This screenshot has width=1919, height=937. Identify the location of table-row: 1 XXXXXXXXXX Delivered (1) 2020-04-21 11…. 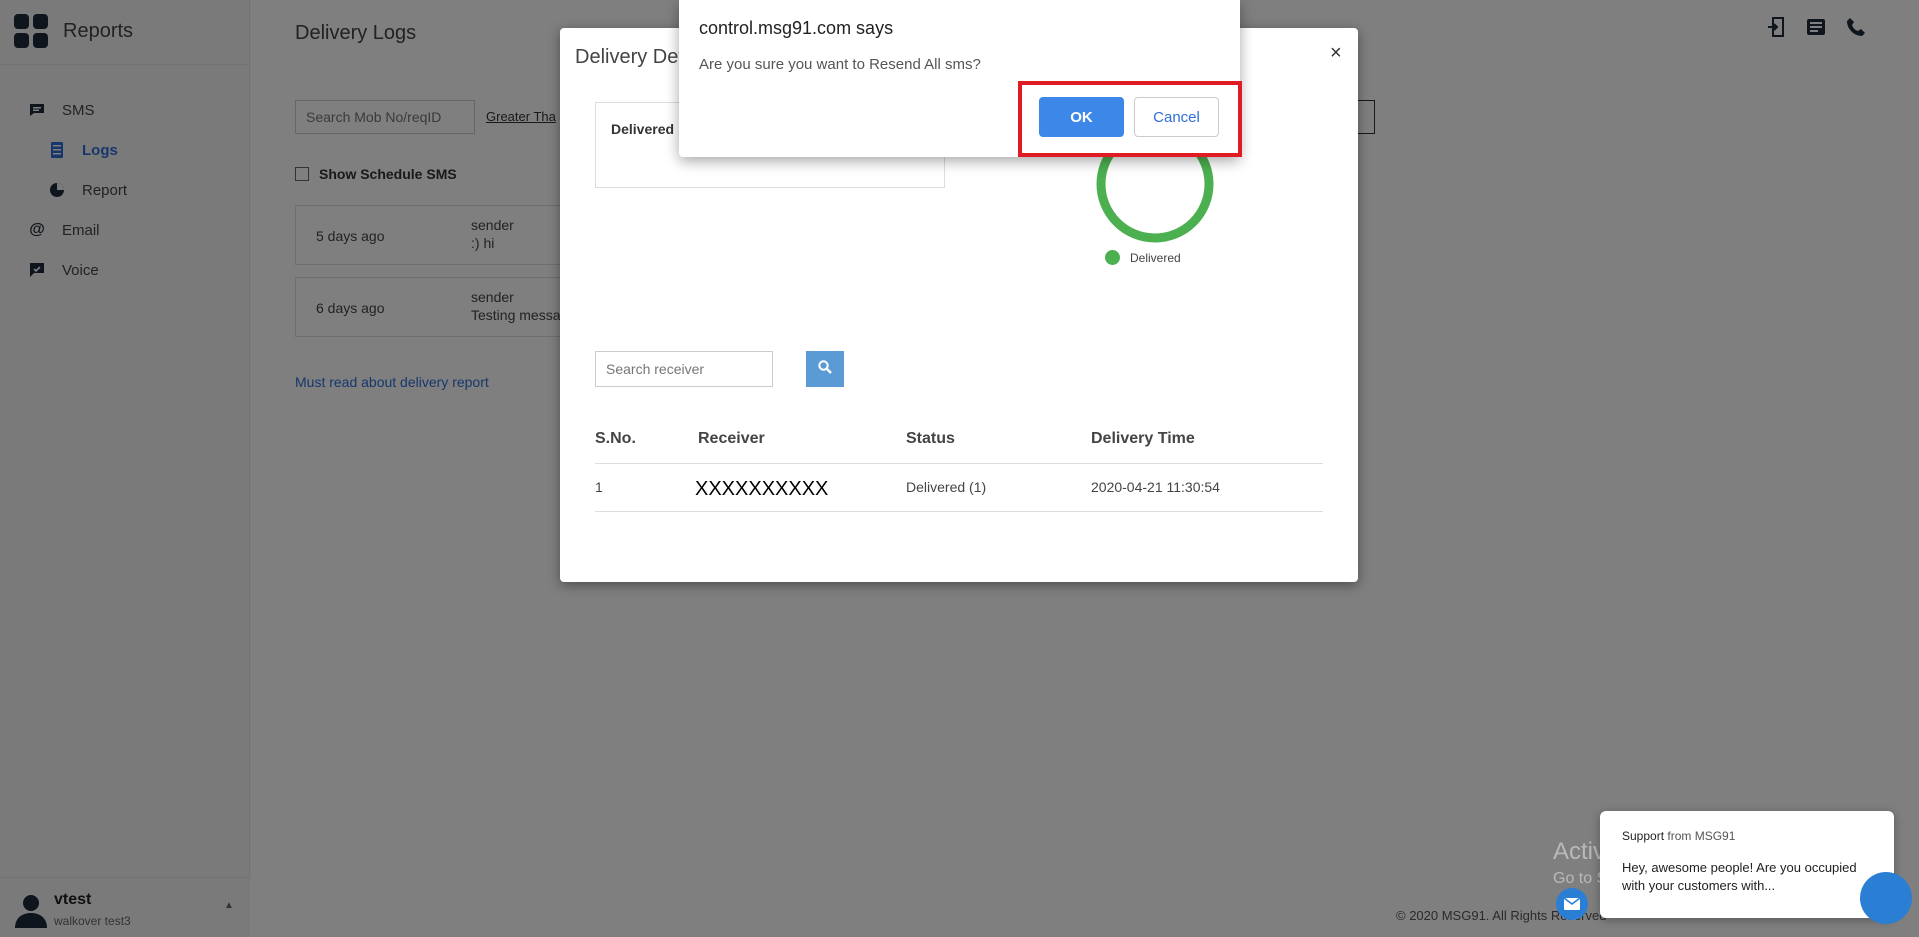
(959, 488).